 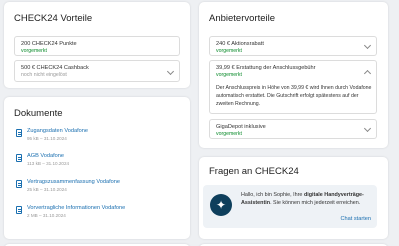 What do you see at coordinates (293, 129) in the screenshot?
I see `anbieter-gigadepot: GigaDepot inklusive vorgemerkt` at bounding box center [293, 129].